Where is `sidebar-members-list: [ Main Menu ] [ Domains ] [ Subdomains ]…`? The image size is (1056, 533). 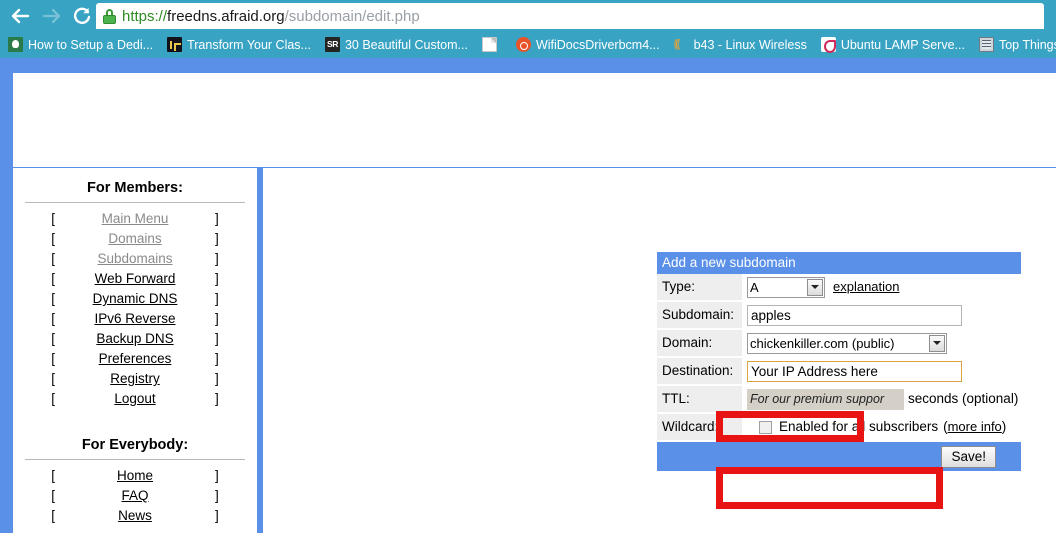 sidebar-members-list: [ Main Menu ] [ Domains ] [ Subdomains ]… is located at coordinates (135, 309).